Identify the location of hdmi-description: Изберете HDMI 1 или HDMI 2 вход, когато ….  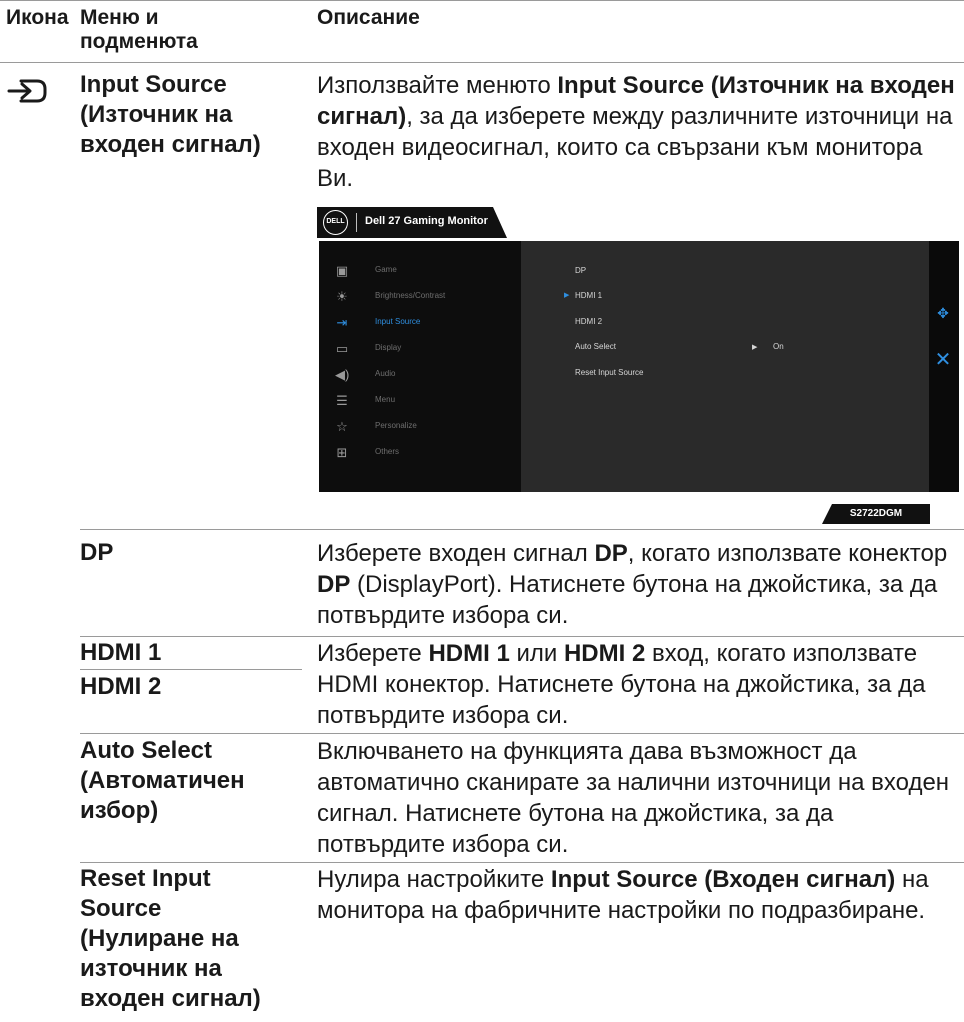
(637, 684).